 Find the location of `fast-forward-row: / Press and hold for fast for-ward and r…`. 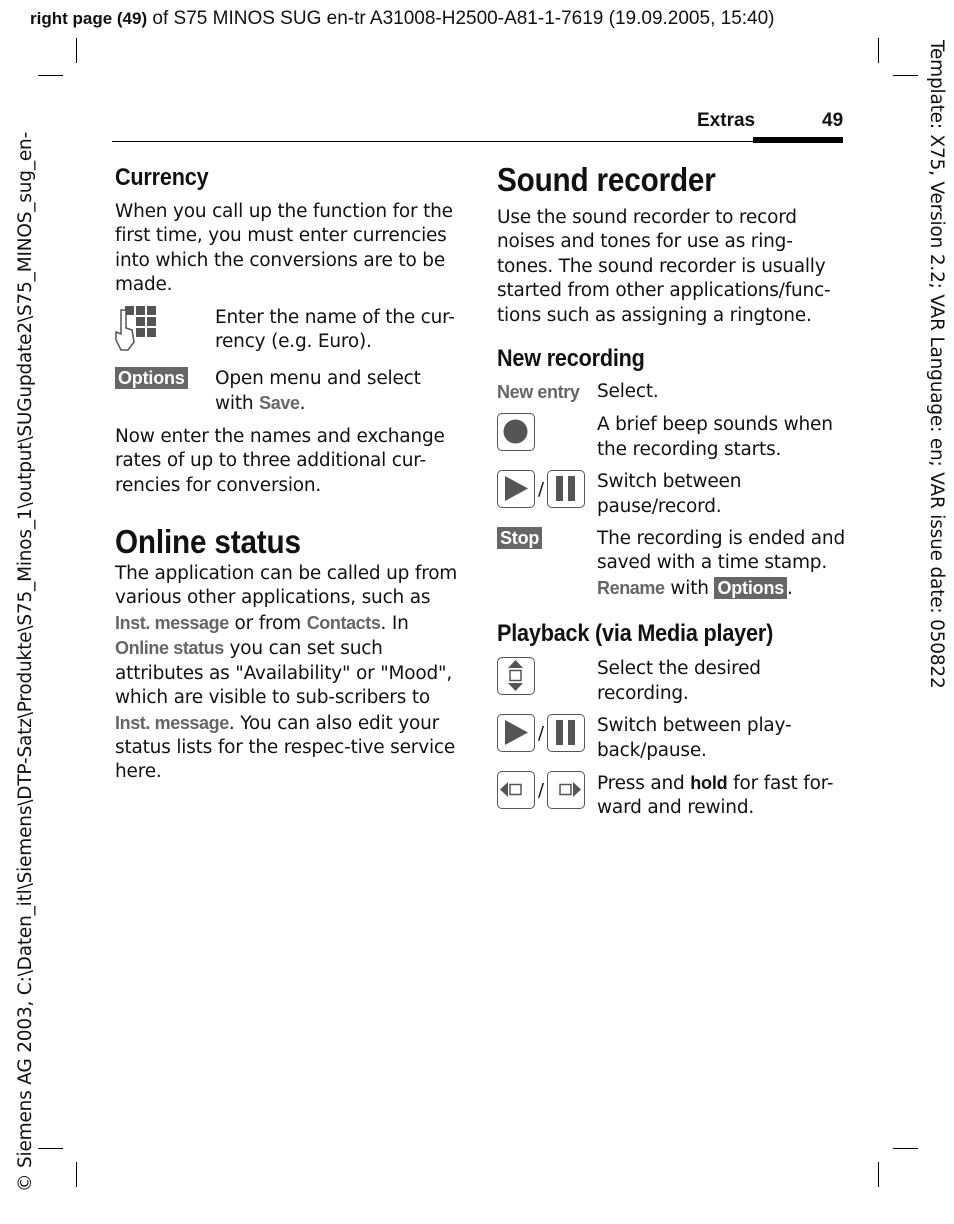

fast-forward-row: / Press and hold for fast for-ward and r… is located at coordinates (671, 795).